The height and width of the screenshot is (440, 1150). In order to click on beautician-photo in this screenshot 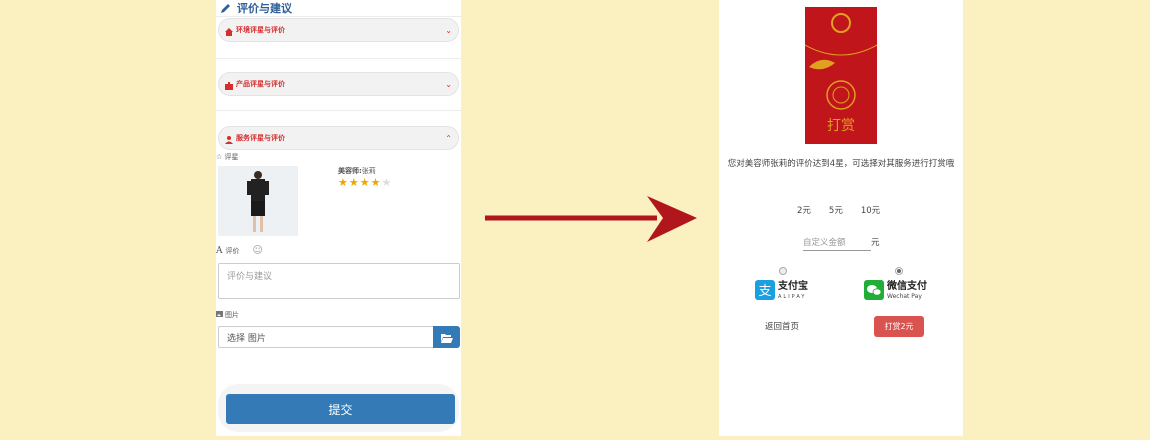, I will do `click(258, 201)`.